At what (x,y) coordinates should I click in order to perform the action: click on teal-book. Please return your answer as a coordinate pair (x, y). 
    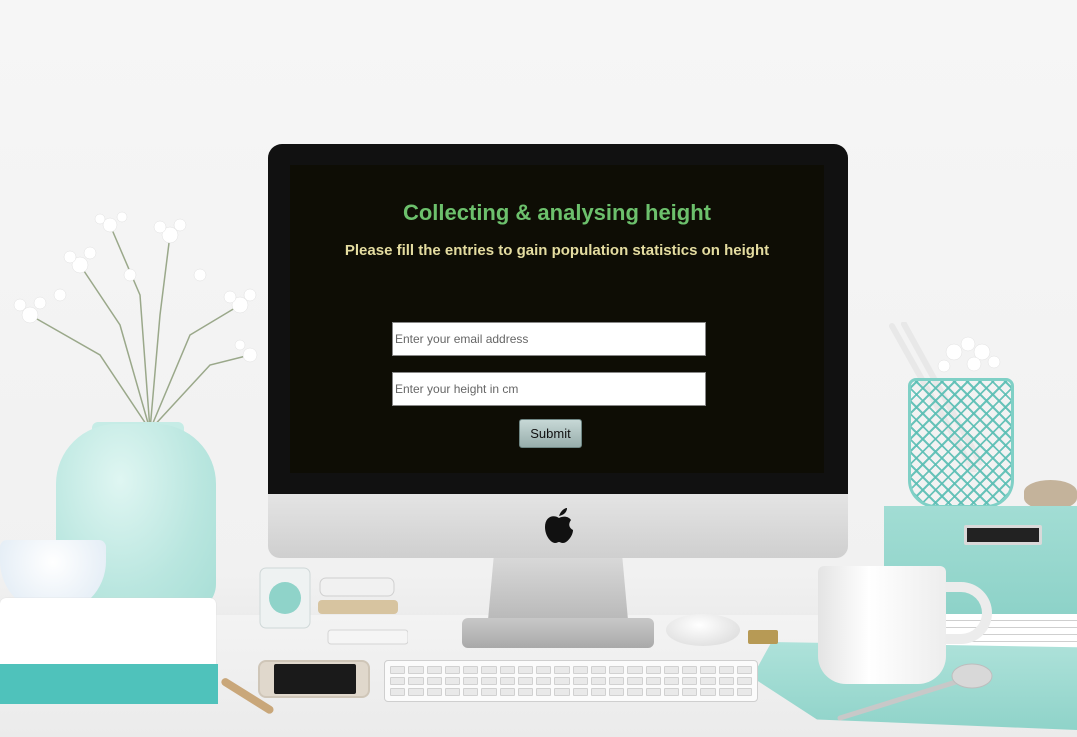
    Looking at the image, I should click on (109, 684).